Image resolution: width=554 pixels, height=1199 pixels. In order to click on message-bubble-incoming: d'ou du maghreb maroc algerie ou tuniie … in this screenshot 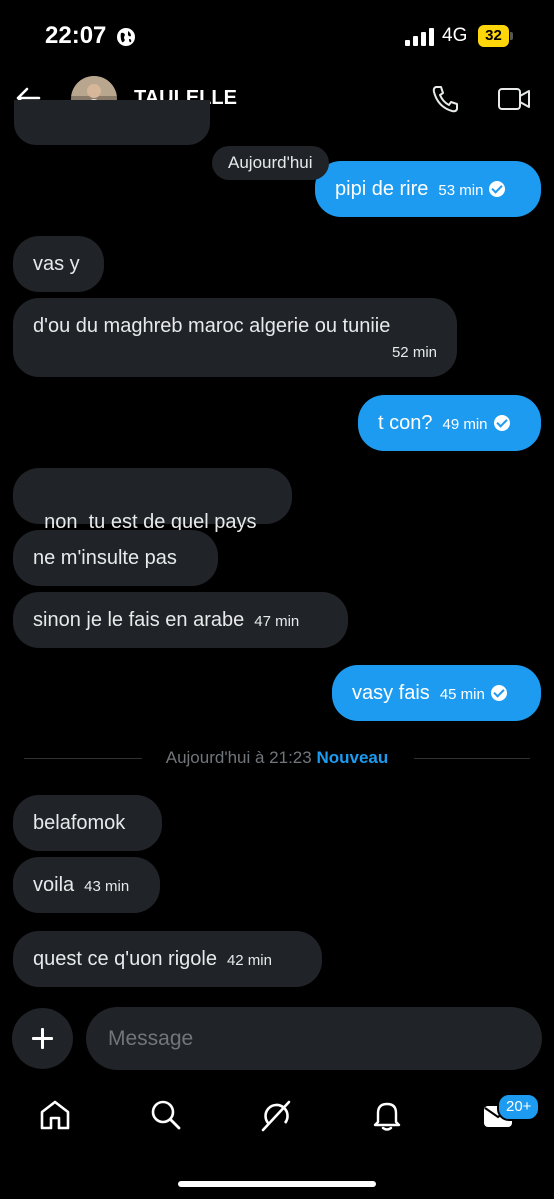, I will do `click(235, 337)`.